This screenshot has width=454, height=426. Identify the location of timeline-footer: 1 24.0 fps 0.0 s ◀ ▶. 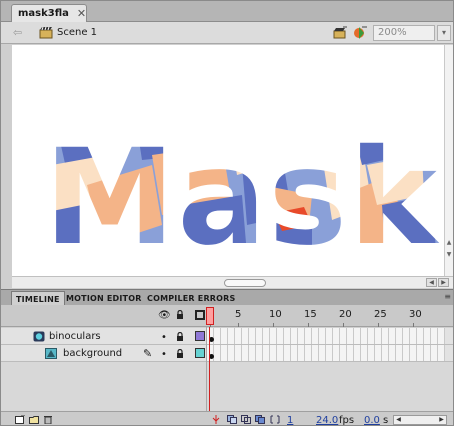
(227, 418).